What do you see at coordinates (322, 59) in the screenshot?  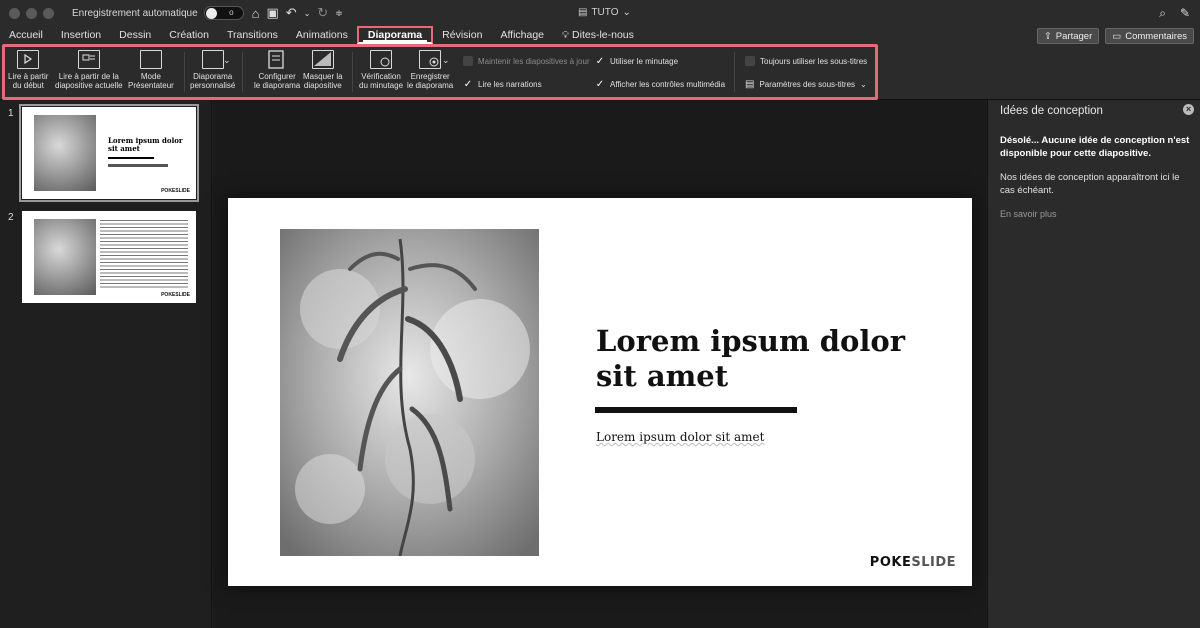 I see `hide-slide-icon` at bounding box center [322, 59].